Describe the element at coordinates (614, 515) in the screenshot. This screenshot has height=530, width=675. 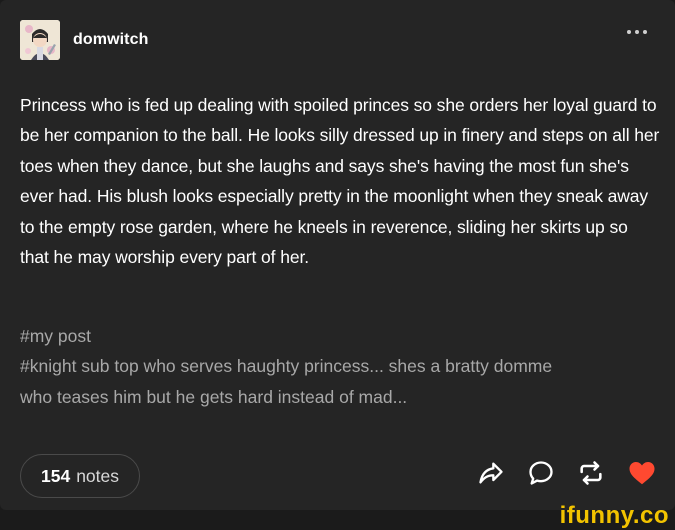
I see `watermark-logo: ifunny.co` at that location.